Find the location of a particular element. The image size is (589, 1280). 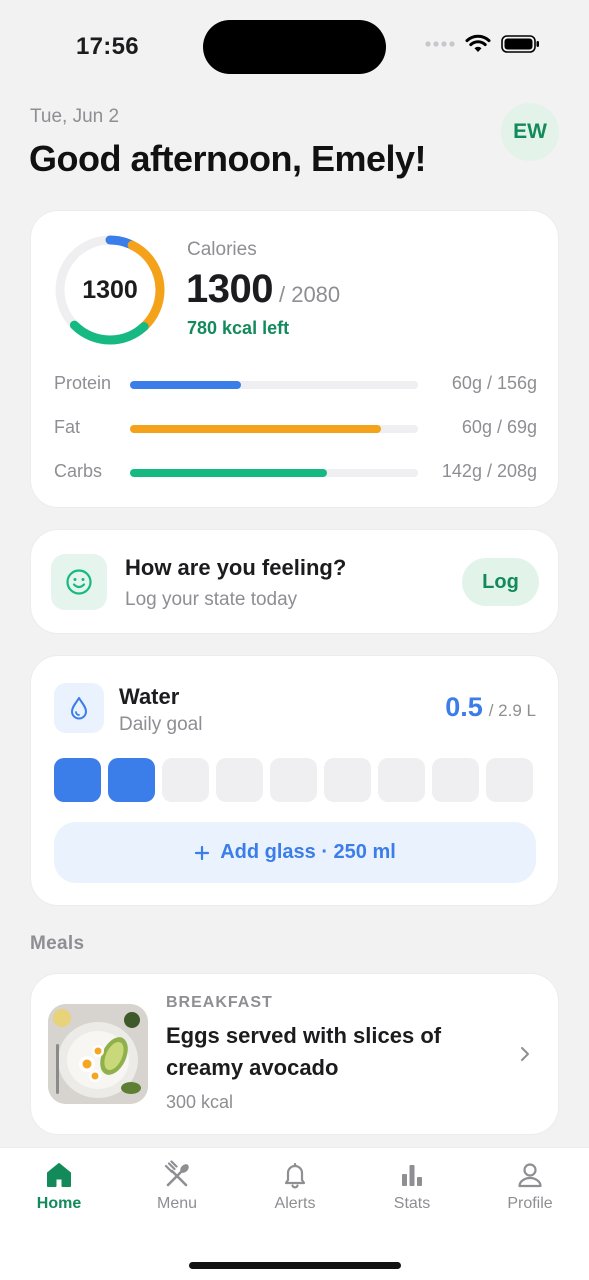

tab-label: Alerts is located at coordinates (295, 1203).